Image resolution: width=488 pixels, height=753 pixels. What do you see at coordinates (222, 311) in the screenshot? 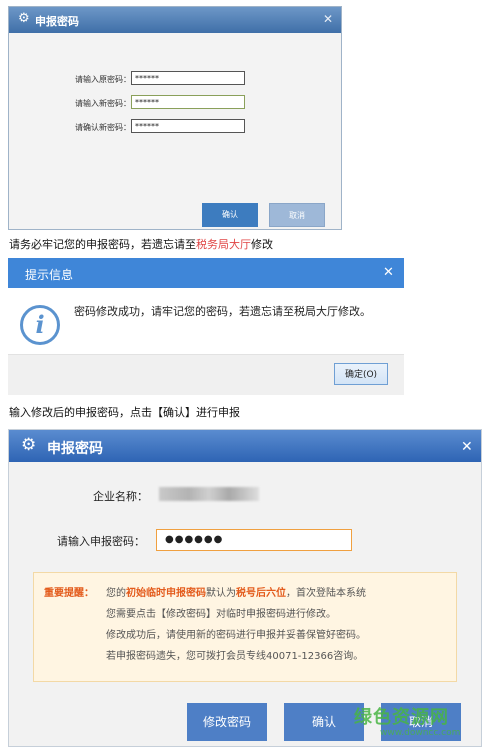
I see `message-text: 密码修改成功，请牢记您的密码，若遗忘请至税局大厅修改。` at bounding box center [222, 311].